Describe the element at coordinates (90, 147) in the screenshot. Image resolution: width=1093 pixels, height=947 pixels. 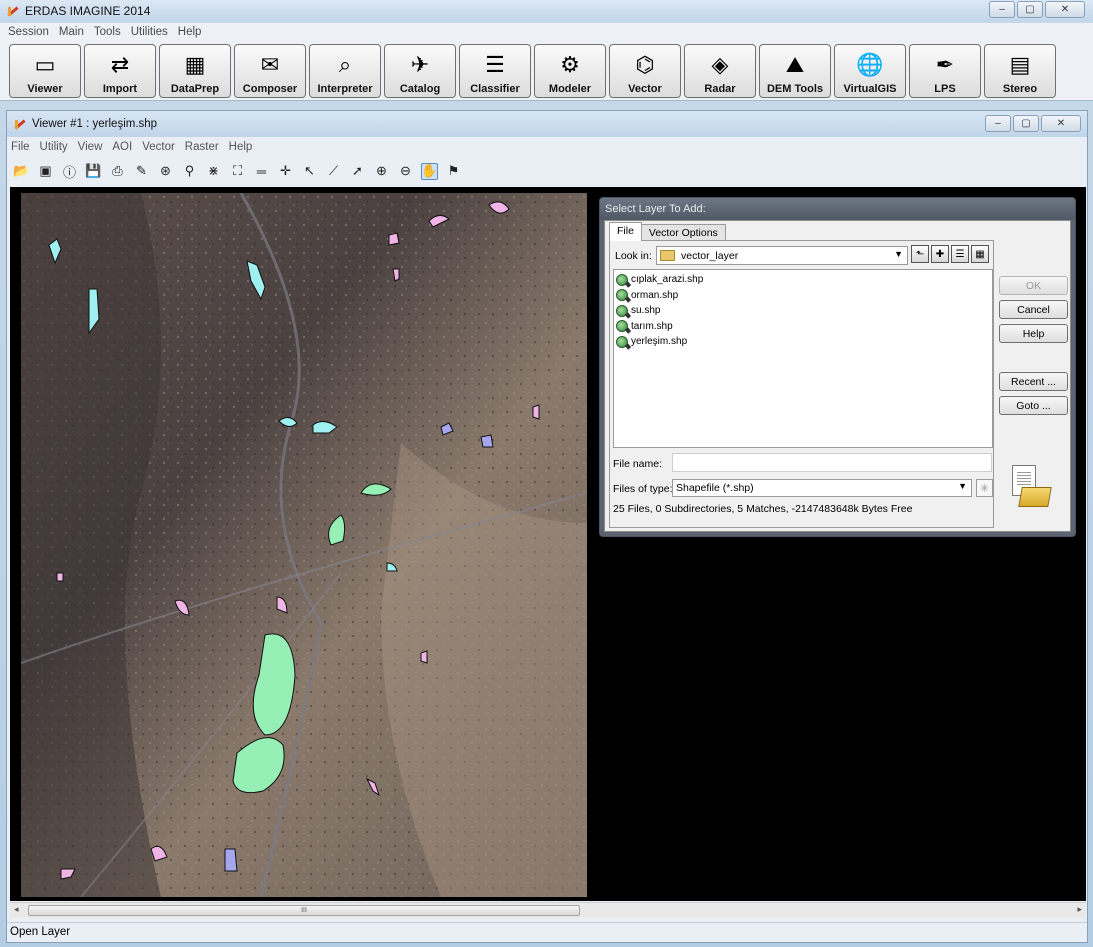
I see `viewer-menu-view: View` at that location.